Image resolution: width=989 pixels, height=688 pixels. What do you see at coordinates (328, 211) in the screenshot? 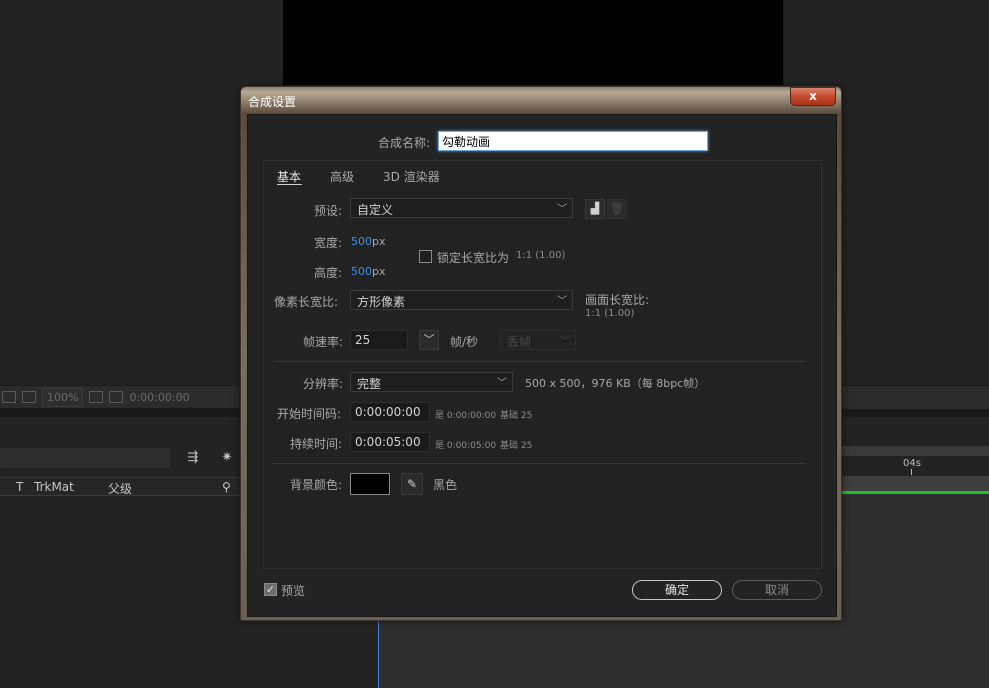
I see `preset-label: 预设:` at bounding box center [328, 211].